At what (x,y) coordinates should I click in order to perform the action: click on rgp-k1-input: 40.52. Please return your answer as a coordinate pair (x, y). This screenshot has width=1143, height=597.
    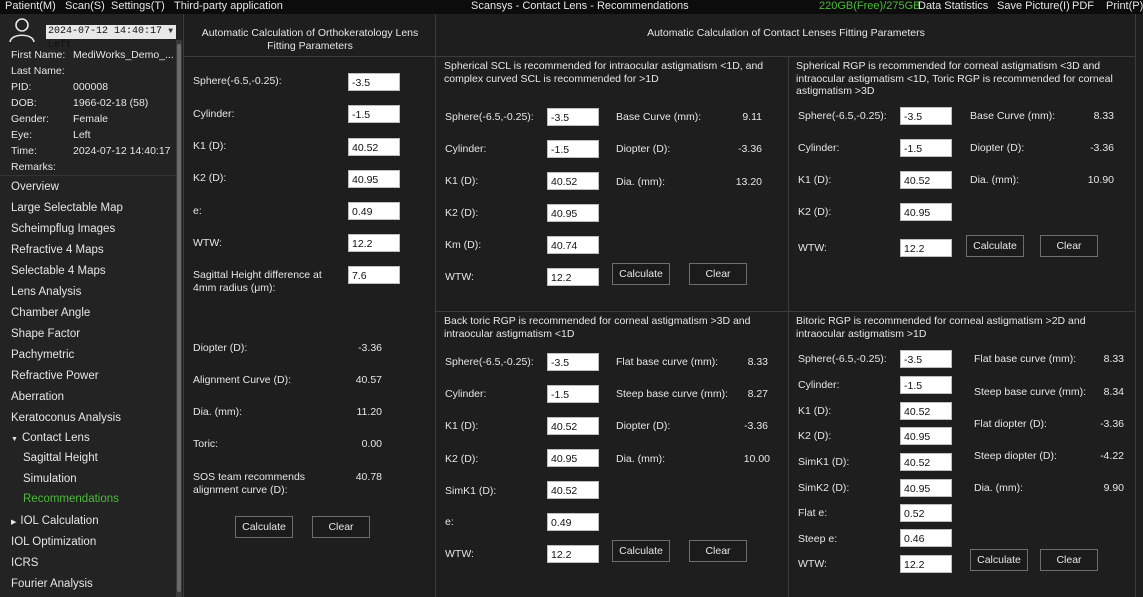
    Looking at the image, I should click on (926, 180).